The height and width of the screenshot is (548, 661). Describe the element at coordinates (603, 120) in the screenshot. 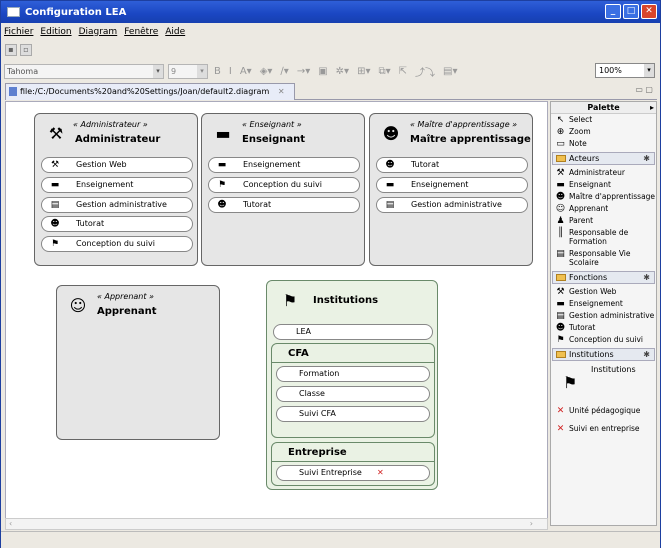

I see `palette-tool-select: ↖ Select` at that location.